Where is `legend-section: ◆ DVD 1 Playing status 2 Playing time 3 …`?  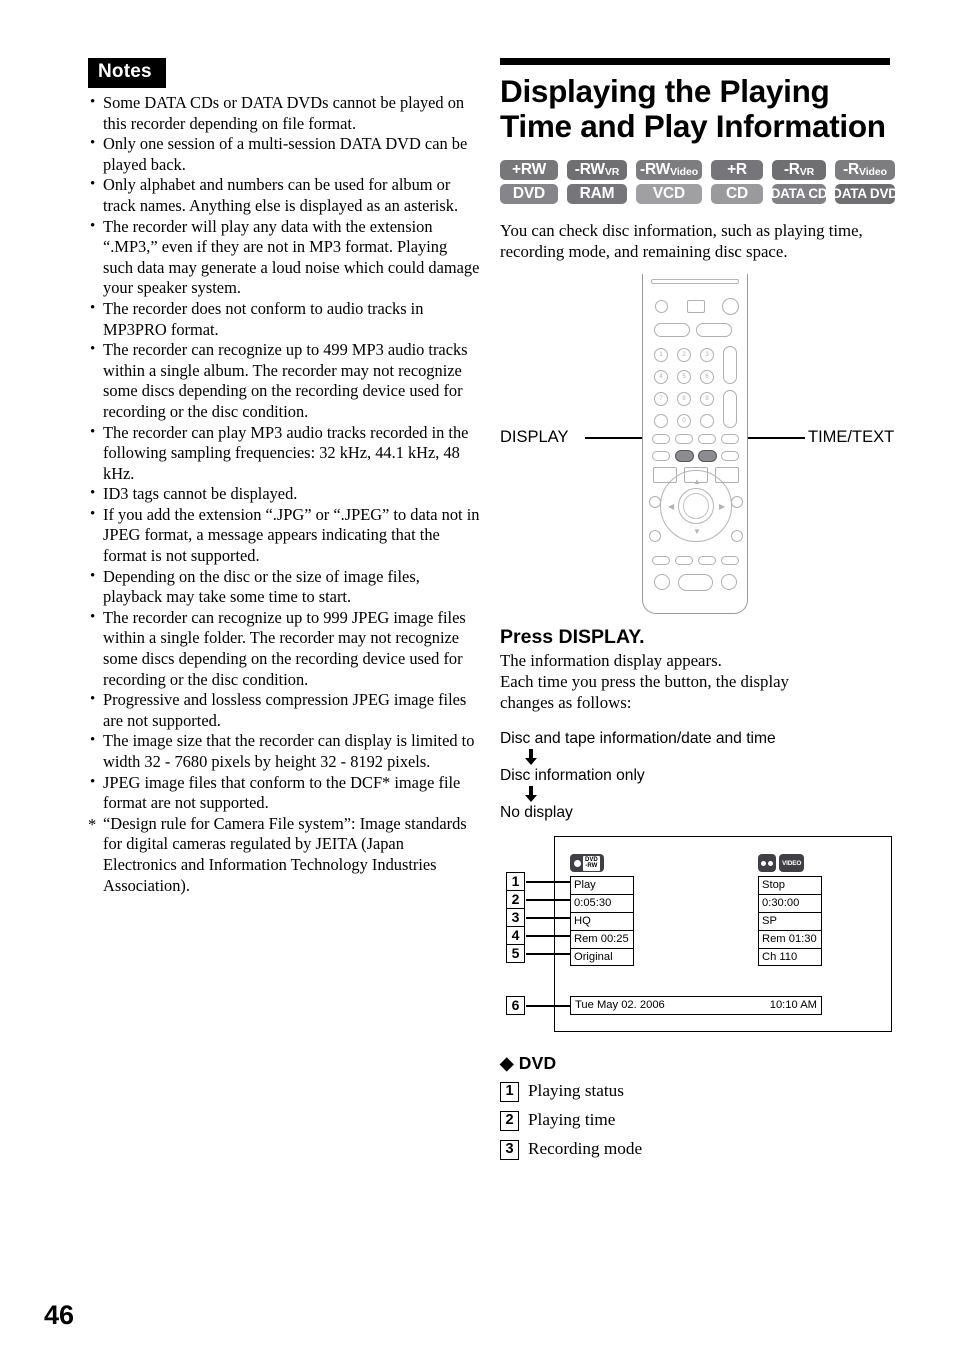 legend-section: ◆ DVD 1 Playing status 2 Playing time 3 … is located at coordinates (696, 1106).